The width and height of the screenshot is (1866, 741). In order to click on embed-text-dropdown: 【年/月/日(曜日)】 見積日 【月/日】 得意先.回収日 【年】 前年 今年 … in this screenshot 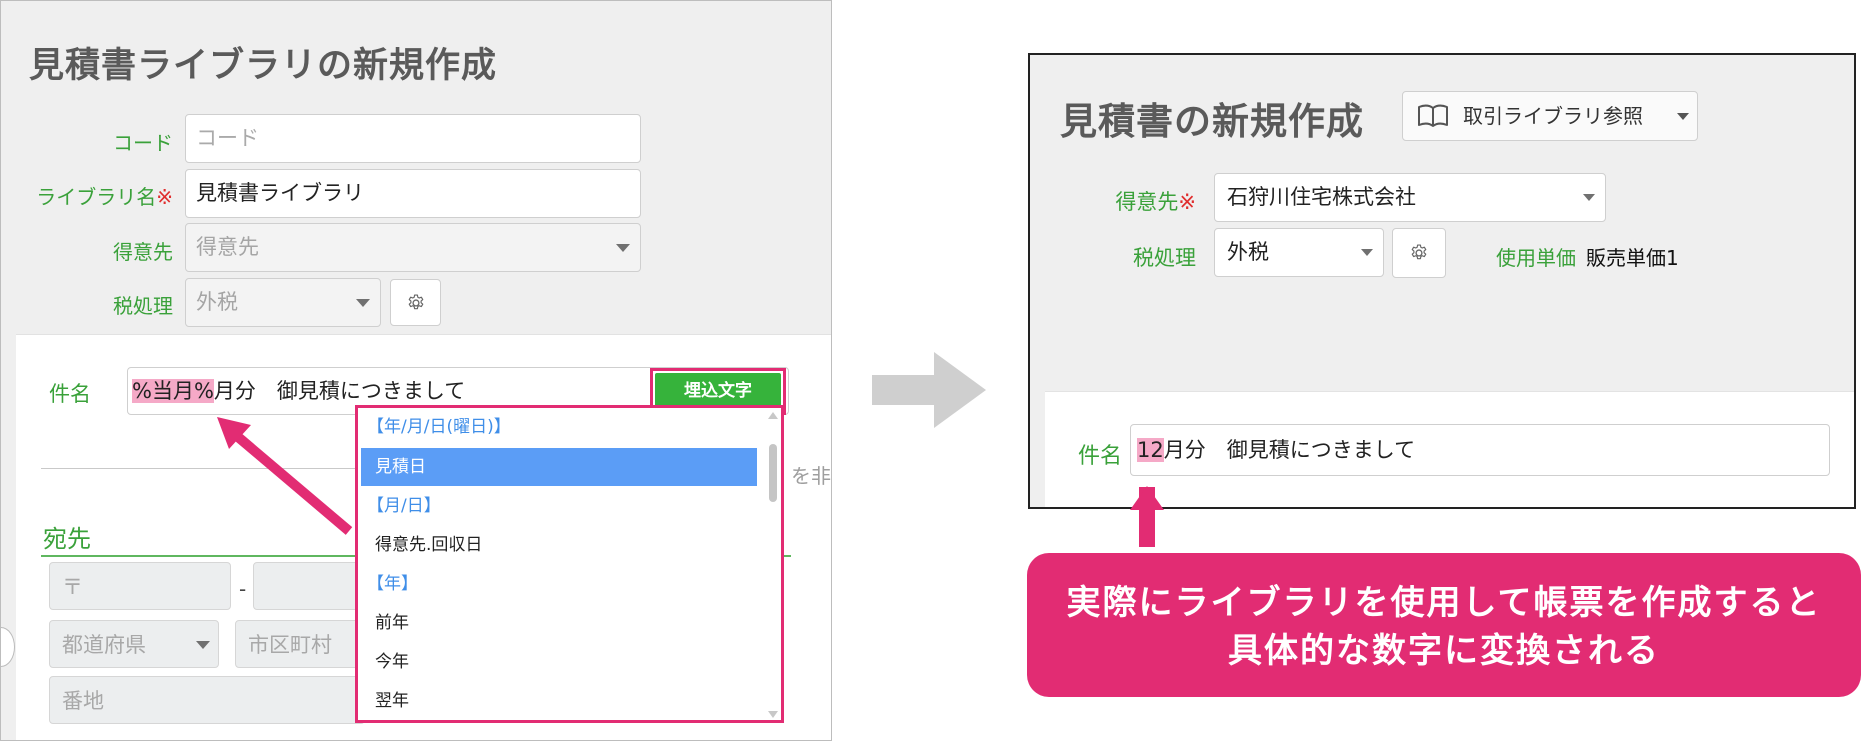, I will do `click(569, 564)`.